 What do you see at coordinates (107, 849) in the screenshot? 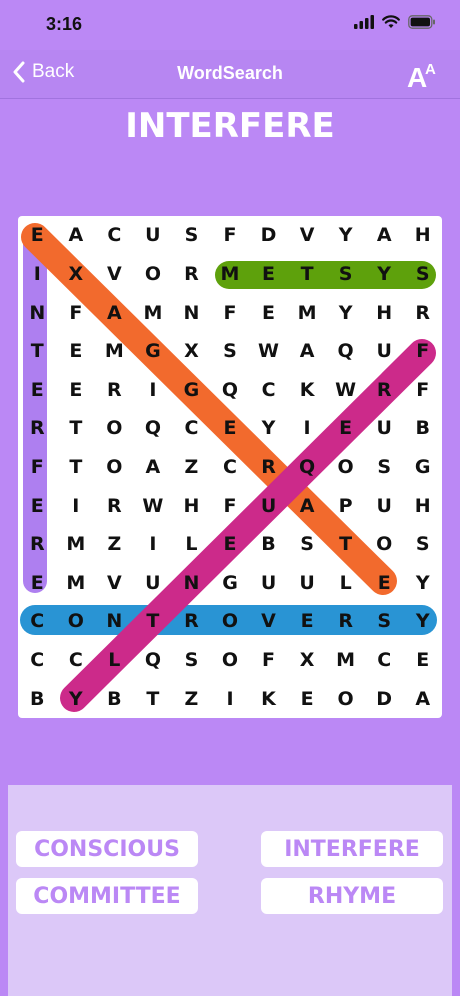
I see `word-chip-conscious: CONSCIOUS` at bounding box center [107, 849].